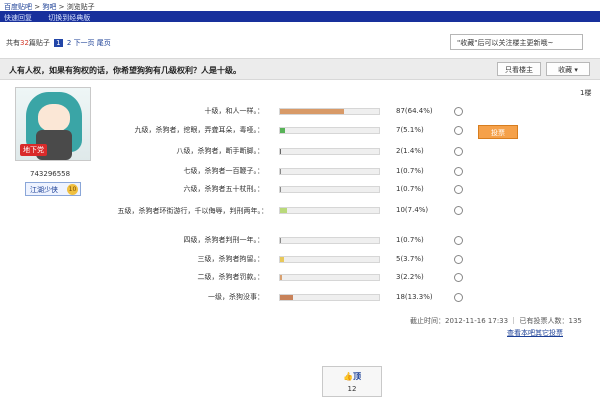 The height and width of the screenshot is (407, 600). I want to click on favorite-button: 收藏 ▾, so click(568, 69).